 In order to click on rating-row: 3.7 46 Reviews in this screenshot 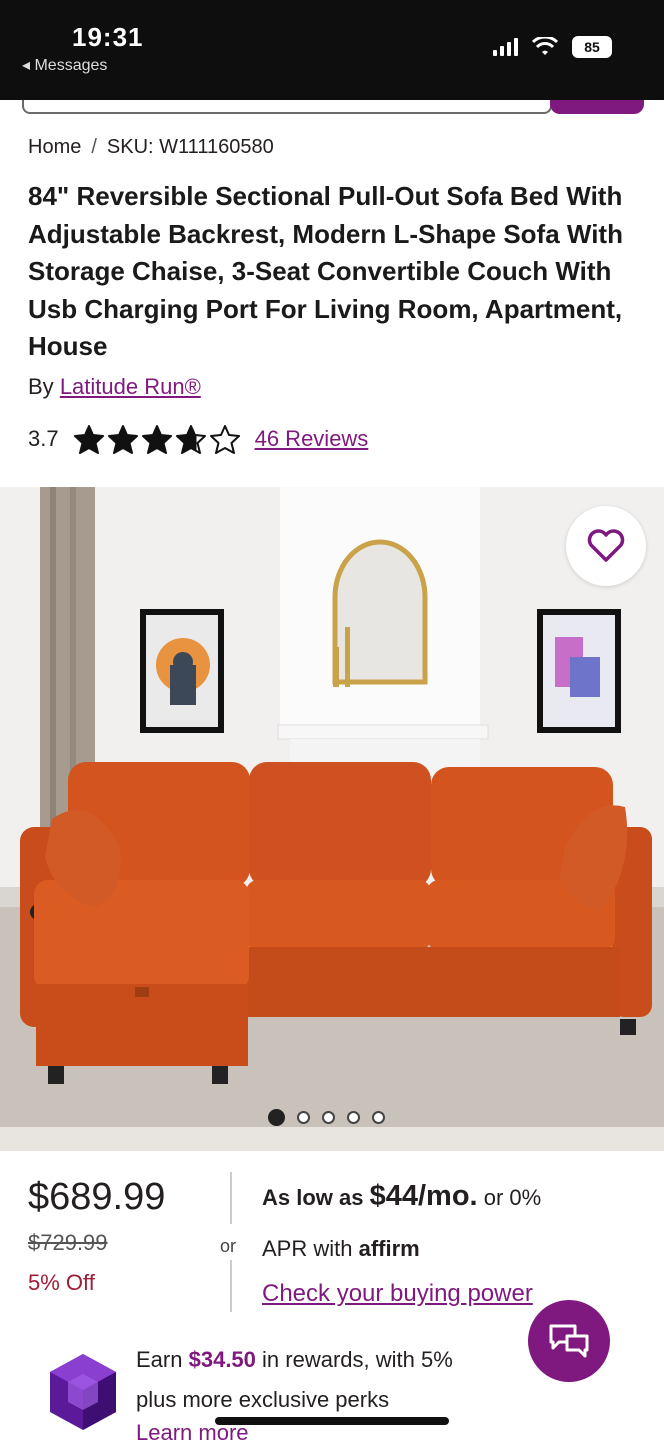, I will do `click(198, 439)`.